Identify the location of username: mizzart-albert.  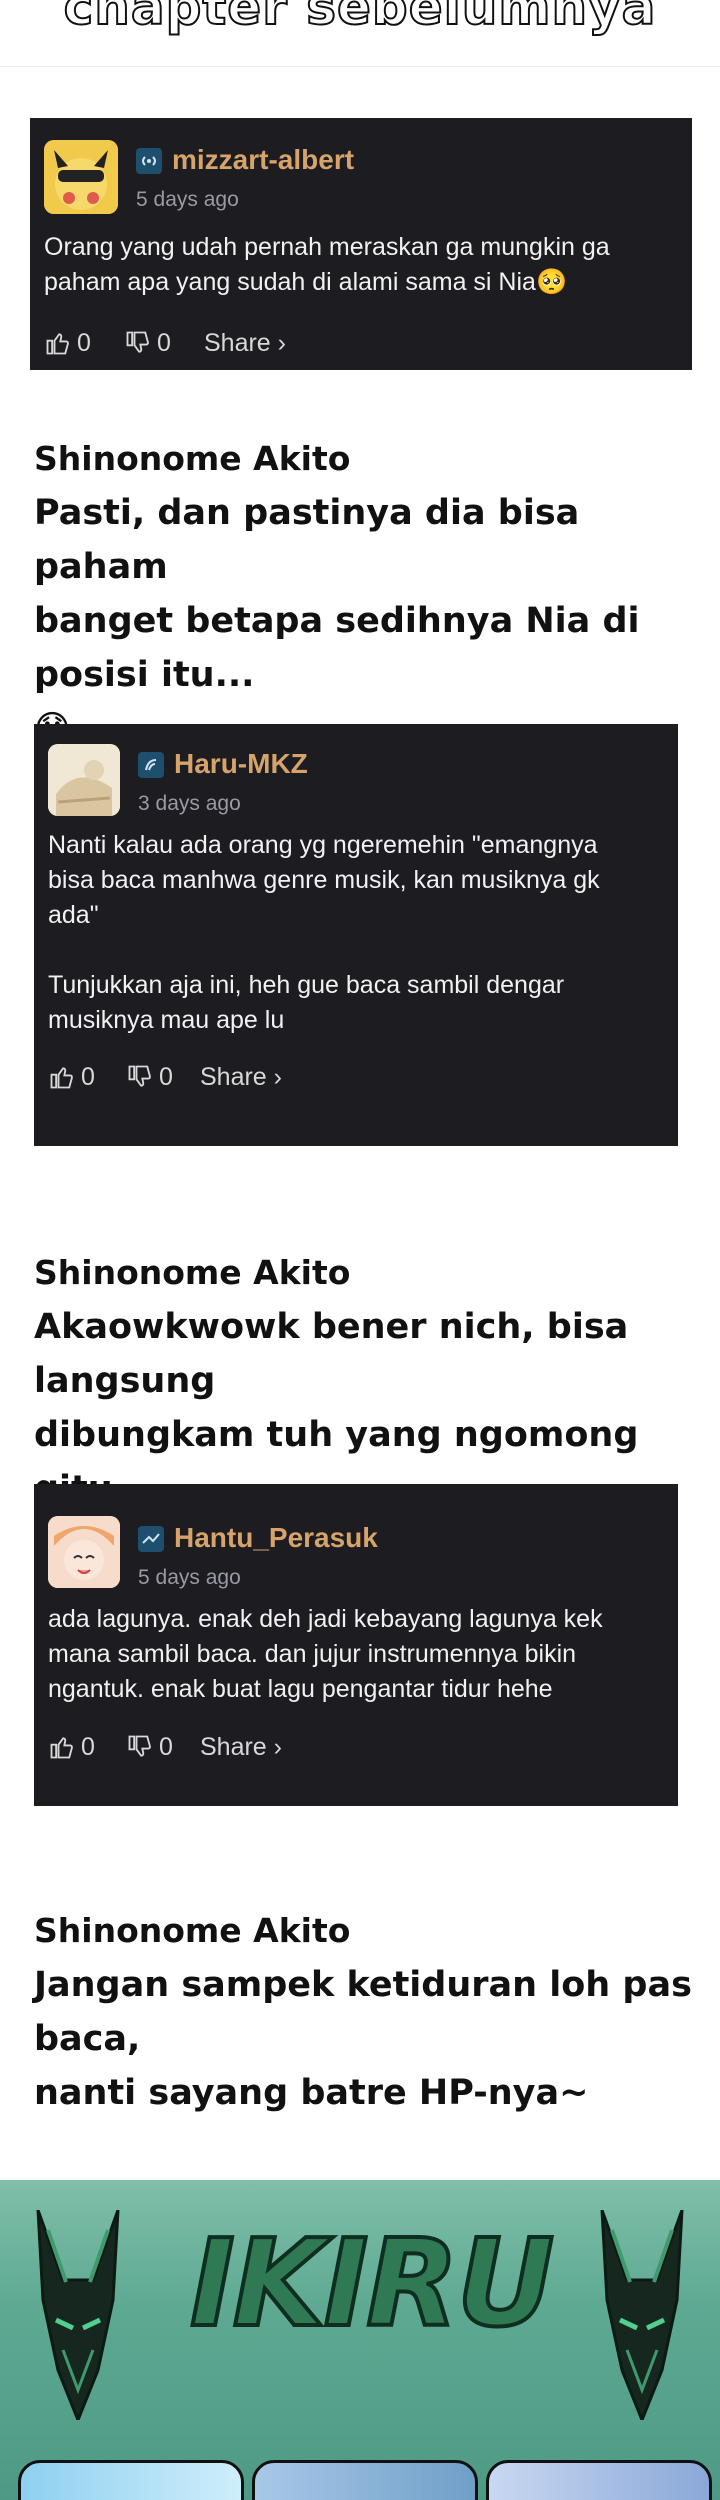
(263, 160).